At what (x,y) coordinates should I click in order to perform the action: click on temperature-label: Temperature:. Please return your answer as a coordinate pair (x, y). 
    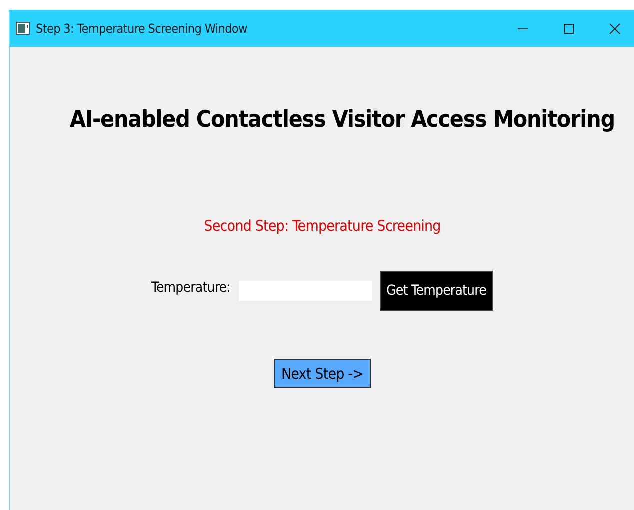
    Looking at the image, I should click on (191, 288).